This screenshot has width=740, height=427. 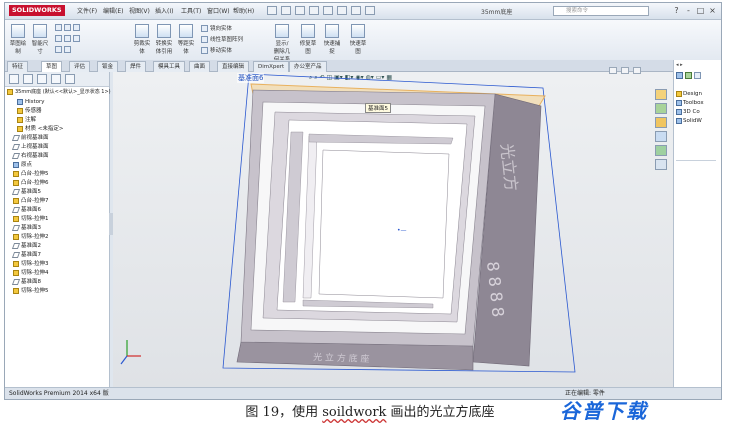 I want to click on tree-item: 切除-拉伸2, so click(x=30, y=237).